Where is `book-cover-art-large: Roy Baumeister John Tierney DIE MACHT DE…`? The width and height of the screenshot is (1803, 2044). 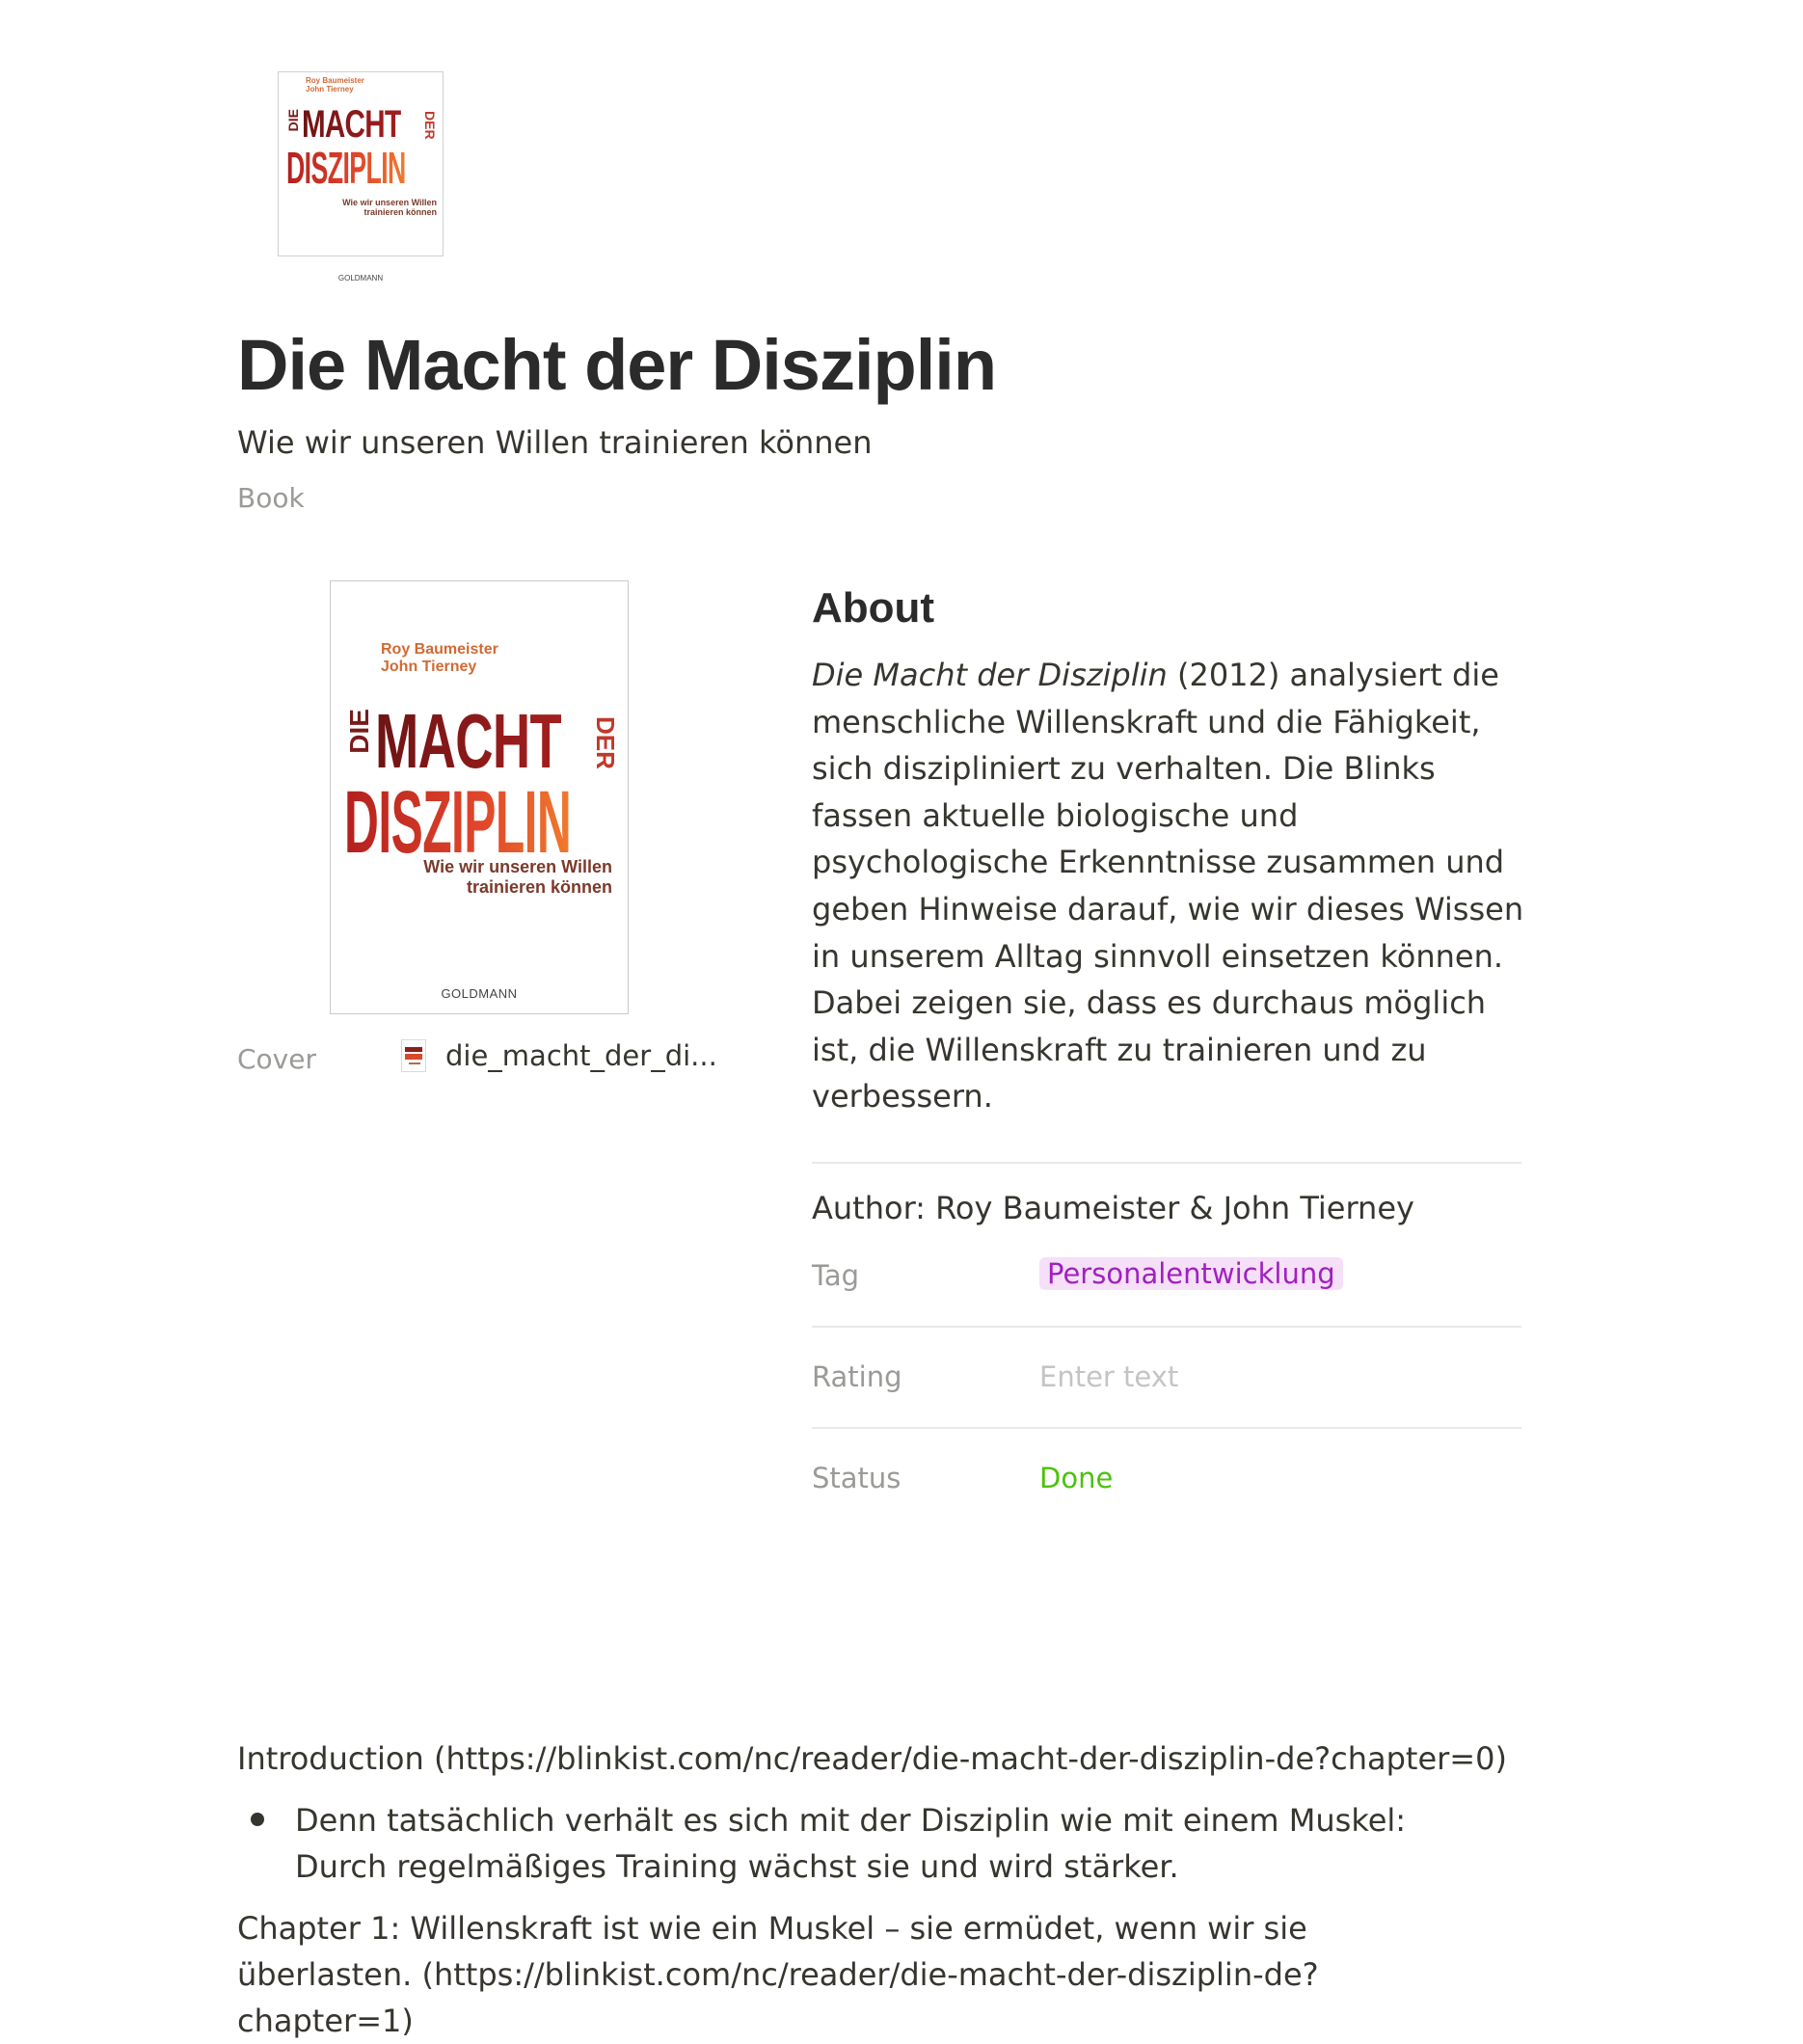 book-cover-art-large: Roy Baumeister John Tierney DIE MACHT DE… is located at coordinates (479, 797).